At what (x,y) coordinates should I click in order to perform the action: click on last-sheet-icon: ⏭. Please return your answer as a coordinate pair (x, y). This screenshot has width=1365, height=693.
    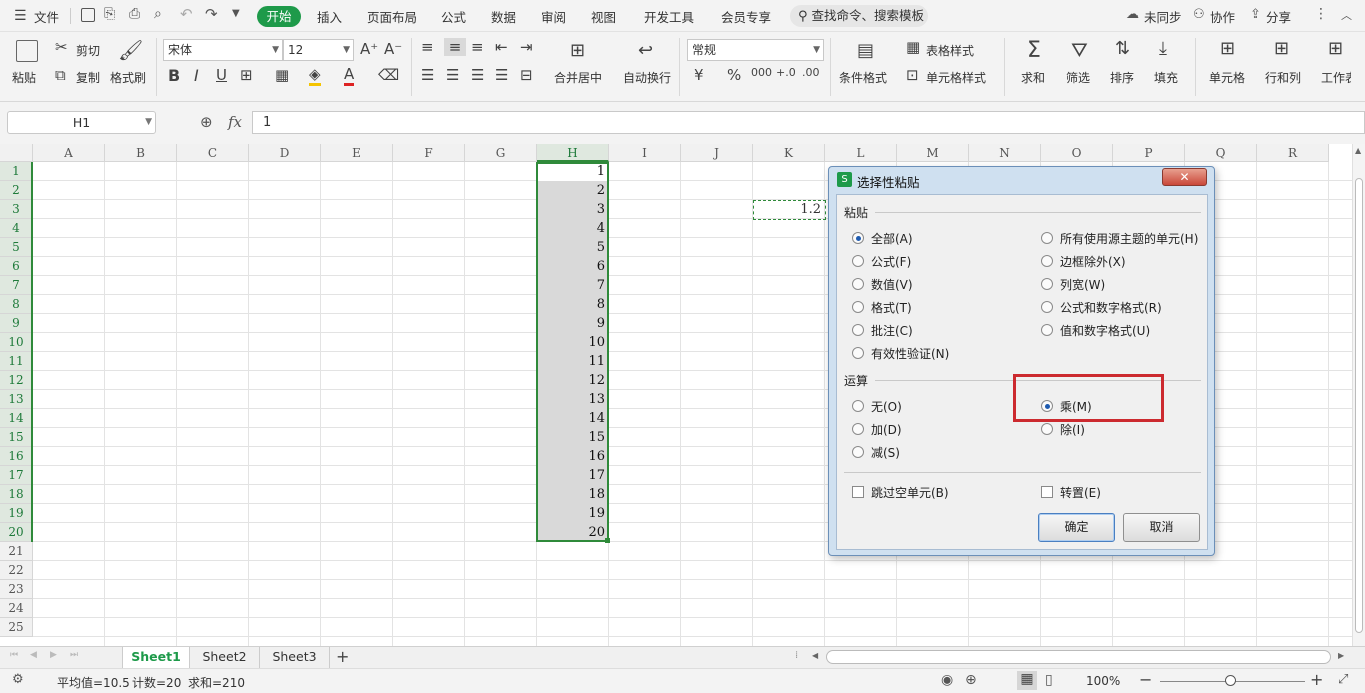
    Looking at the image, I should click on (74, 655).